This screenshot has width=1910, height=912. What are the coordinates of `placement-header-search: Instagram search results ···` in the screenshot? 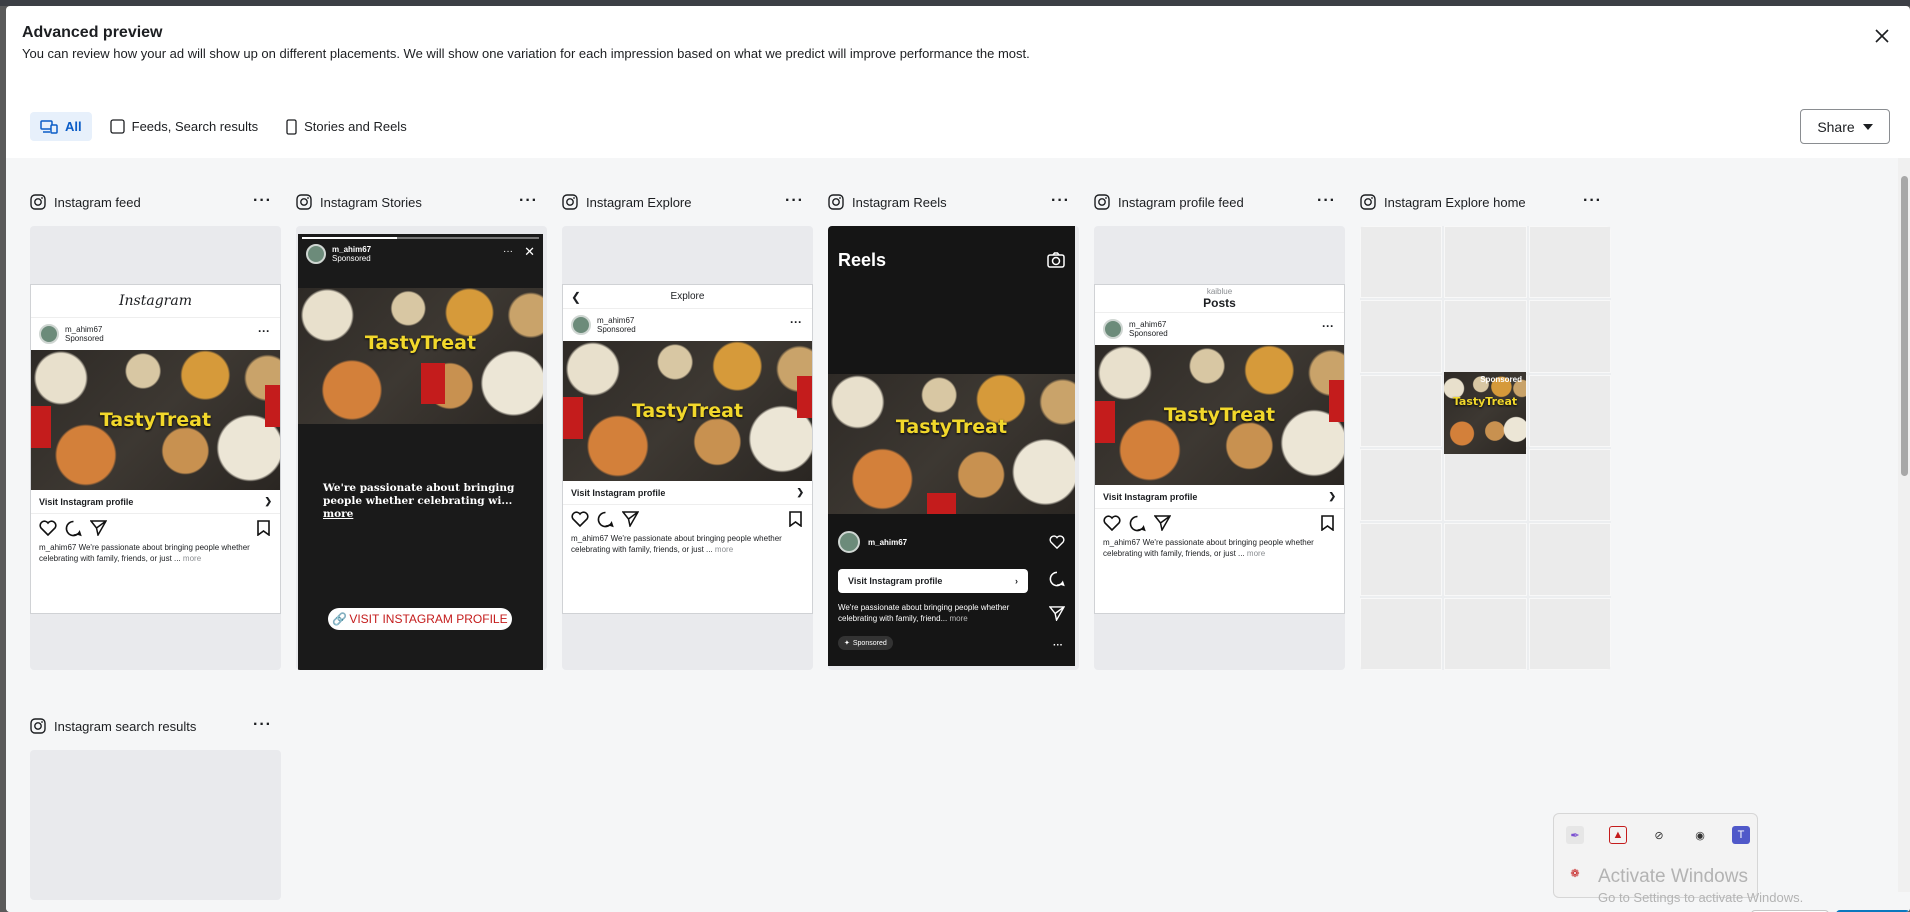 It's located at (151, 726).